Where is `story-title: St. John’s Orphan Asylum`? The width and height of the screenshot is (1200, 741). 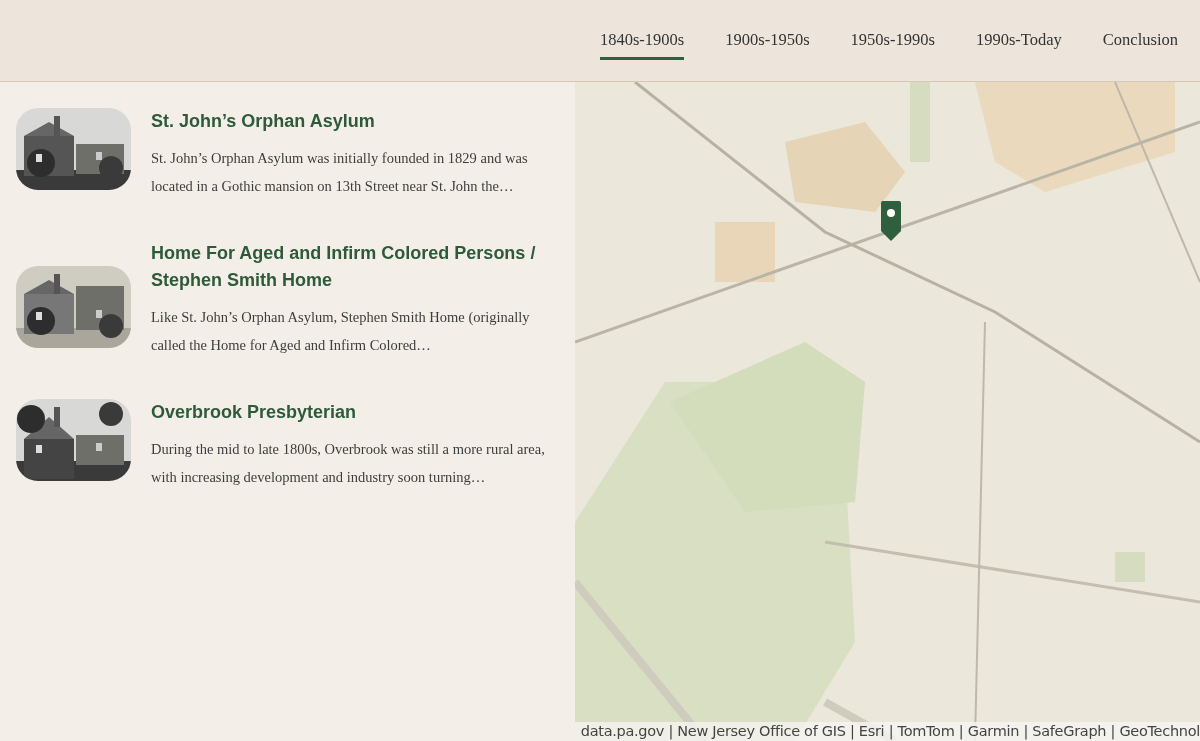
story-title: St. John’s Orphan Asylum is located at coordinates (351, 121).